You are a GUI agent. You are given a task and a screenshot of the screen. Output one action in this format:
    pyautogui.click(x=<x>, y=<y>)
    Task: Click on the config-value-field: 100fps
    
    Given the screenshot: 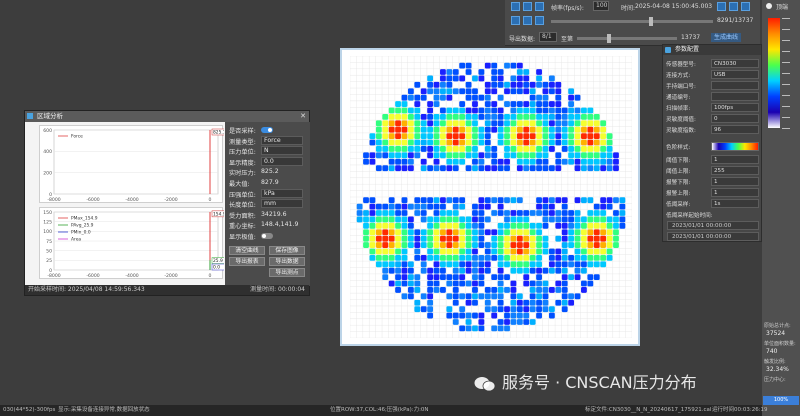 What is the action you would take?
    pyautogui.click(x=735, y=107)
    